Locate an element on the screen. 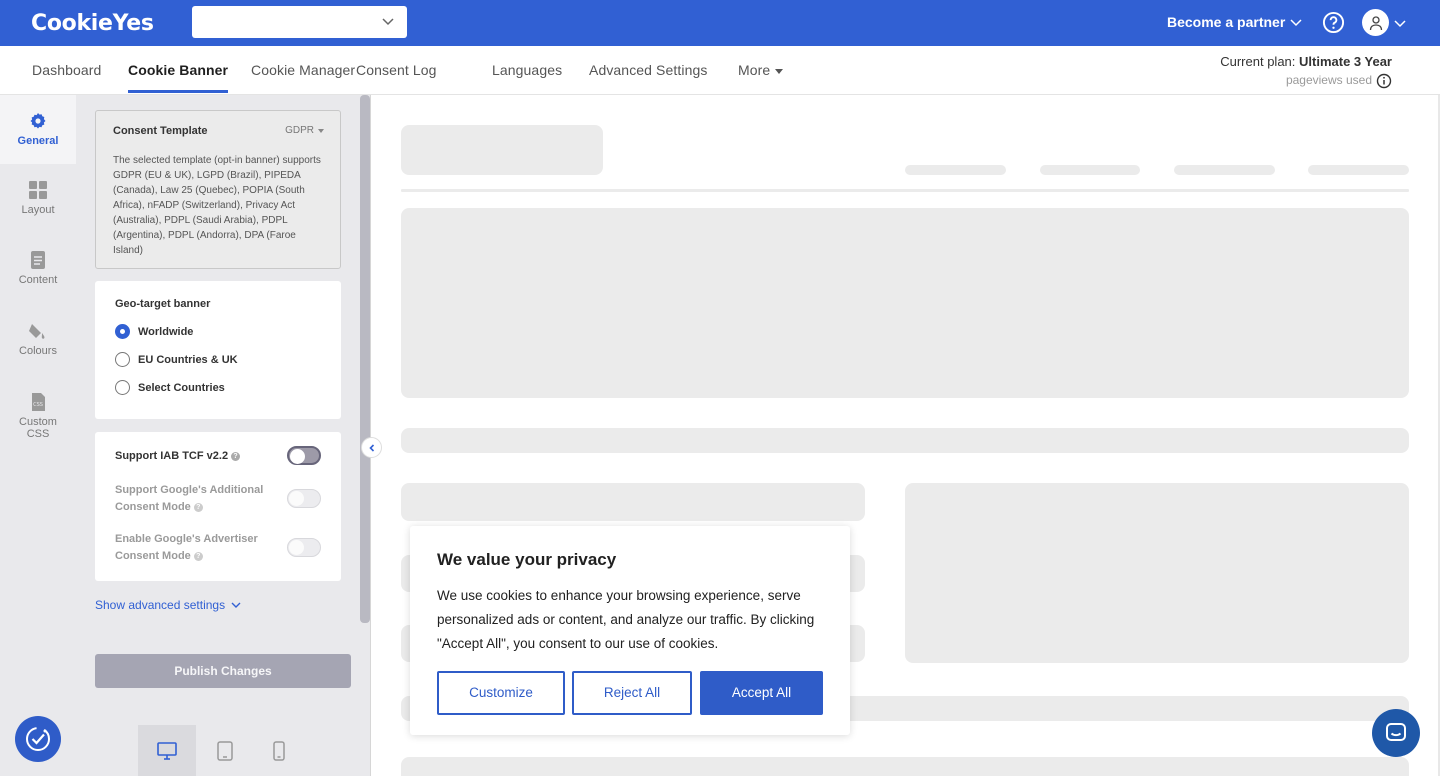 The width and height of the screenshot is (1440, 776). chat-icon is located at coordinates (1396, 732).